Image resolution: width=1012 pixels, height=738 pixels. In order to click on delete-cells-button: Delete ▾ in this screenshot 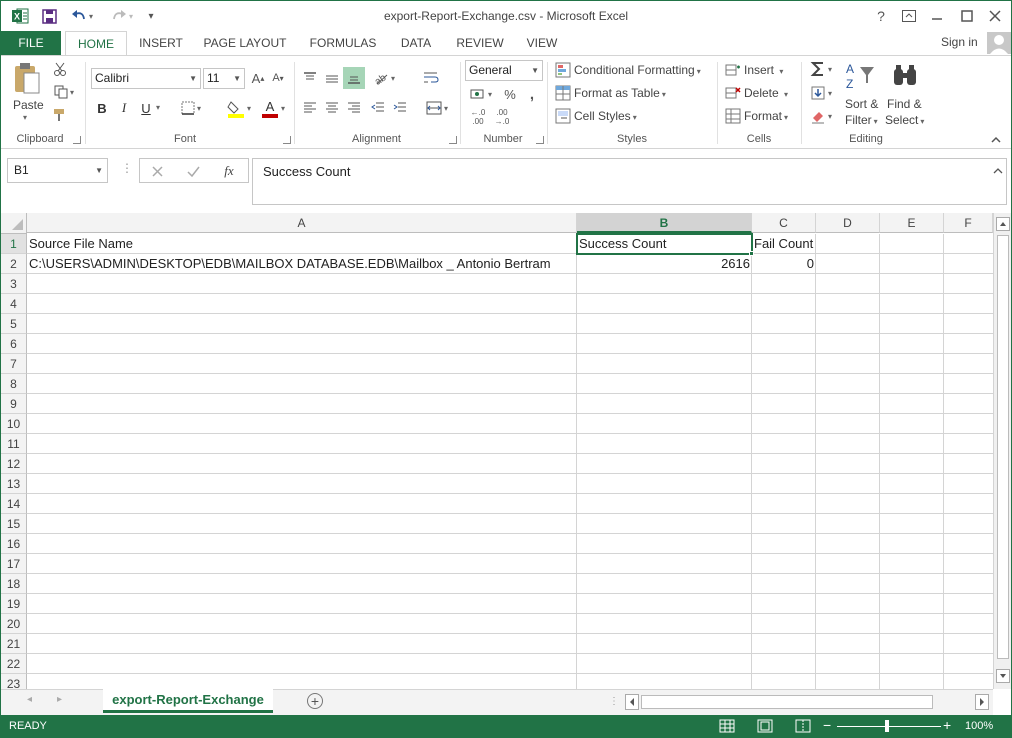, I will do `click(766, 93)`.